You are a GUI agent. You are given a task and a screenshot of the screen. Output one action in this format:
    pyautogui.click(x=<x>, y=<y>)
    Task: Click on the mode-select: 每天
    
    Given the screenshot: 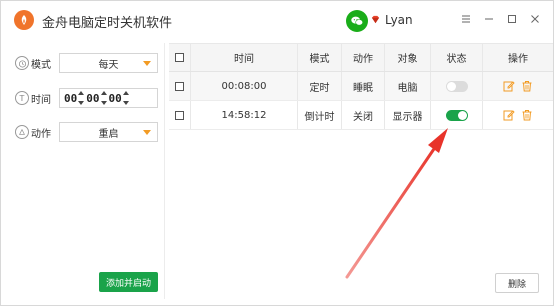 What is the action you would take?
    pyautogui.click(x=108, y=63)
    